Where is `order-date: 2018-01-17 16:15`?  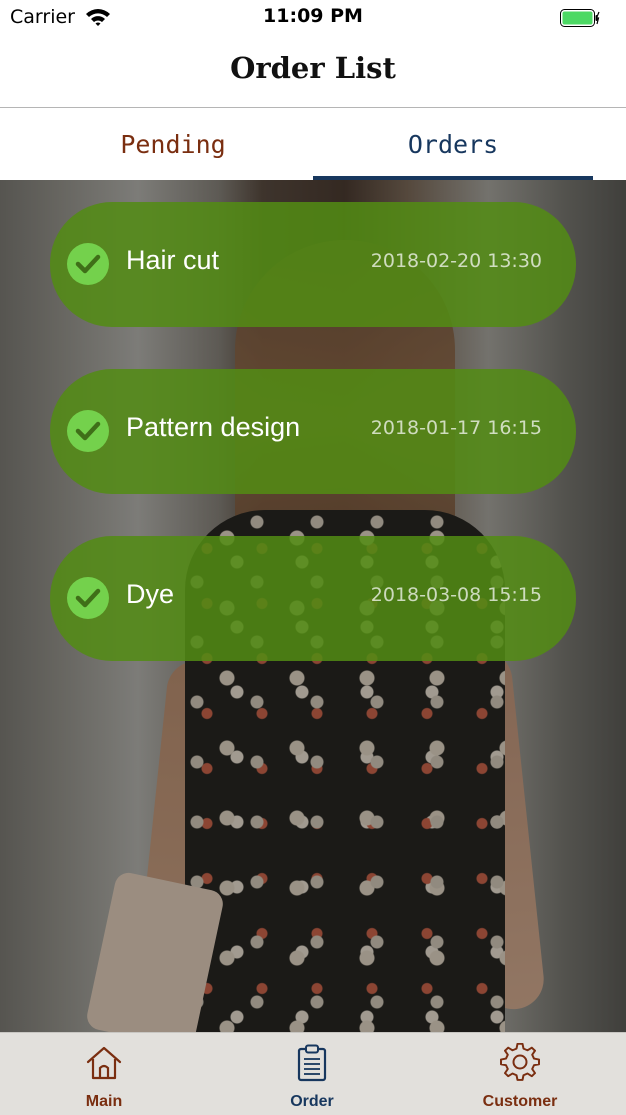 order-date: 2018-01-17 16:15 is located at coordinates (456, 428).